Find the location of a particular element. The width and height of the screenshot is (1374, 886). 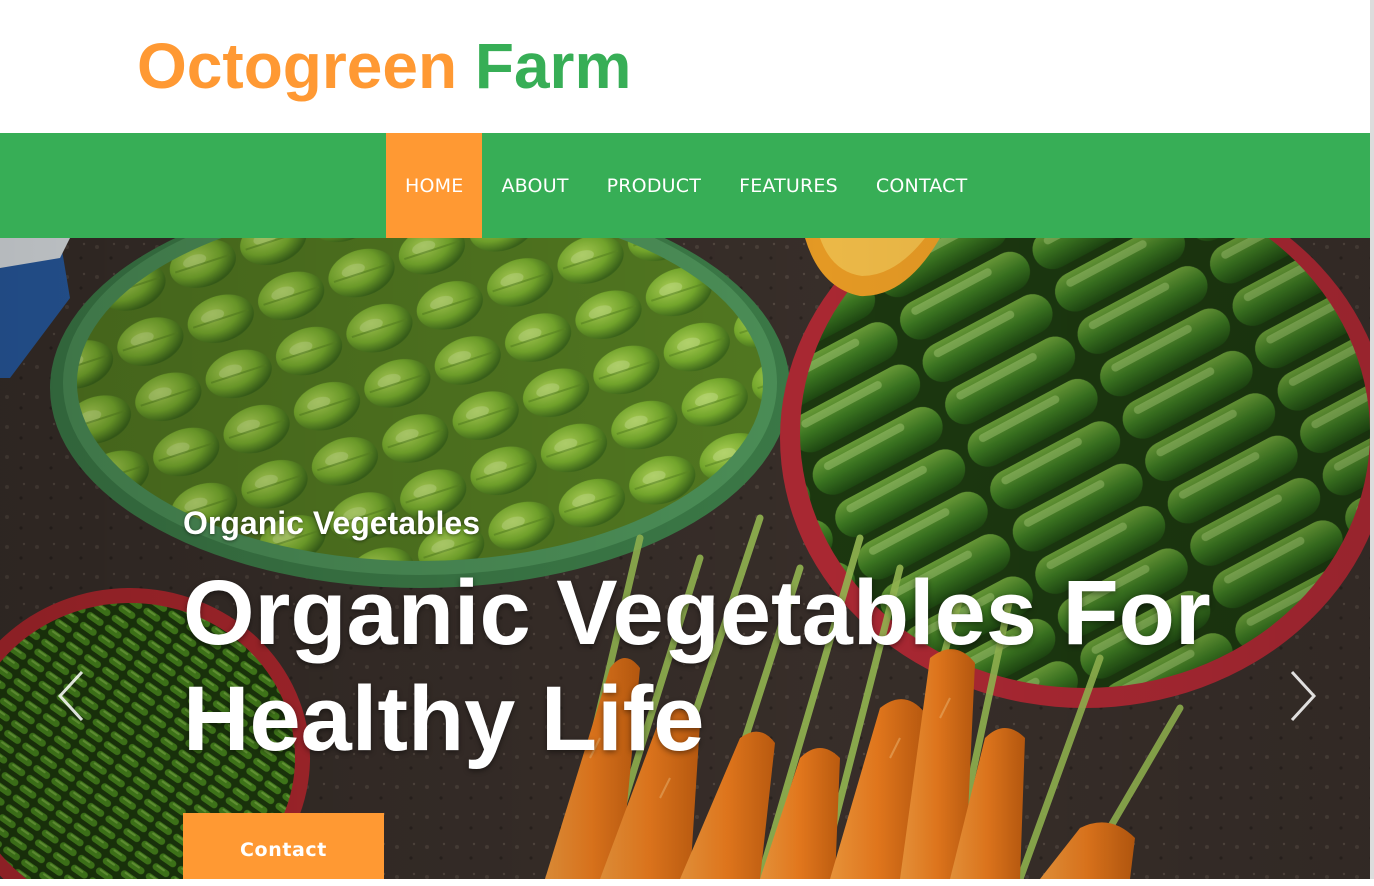

site-logo: Octogreen Farm is located at coordinates (384, 66).